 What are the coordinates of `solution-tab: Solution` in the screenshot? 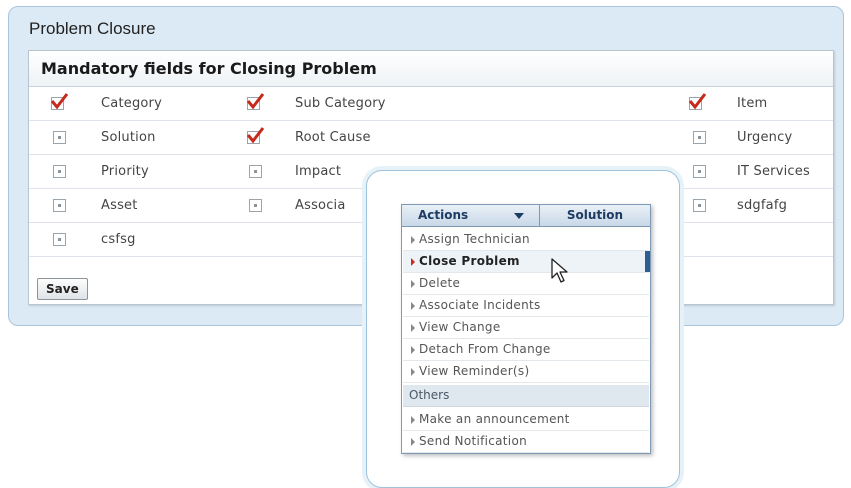 It's located at (595, 215).